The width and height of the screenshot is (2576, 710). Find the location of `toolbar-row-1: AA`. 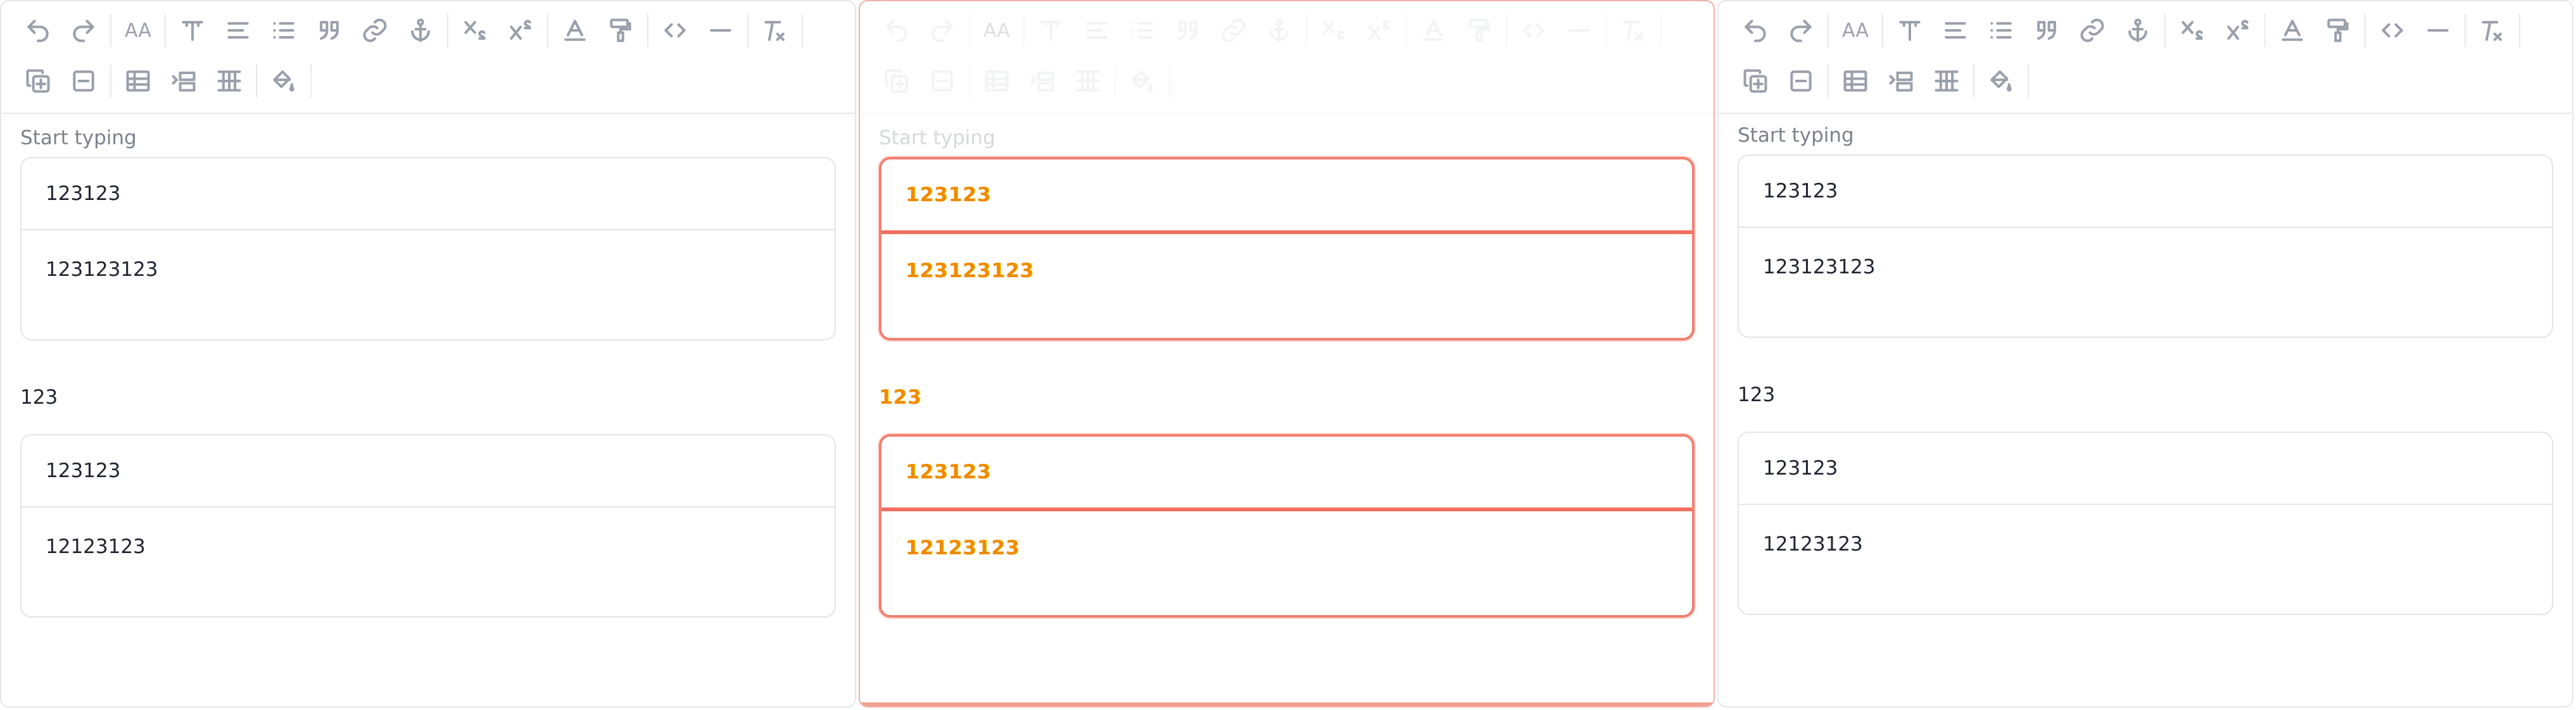

toolbar-row-1: AA is located at coordinates (411, 30).